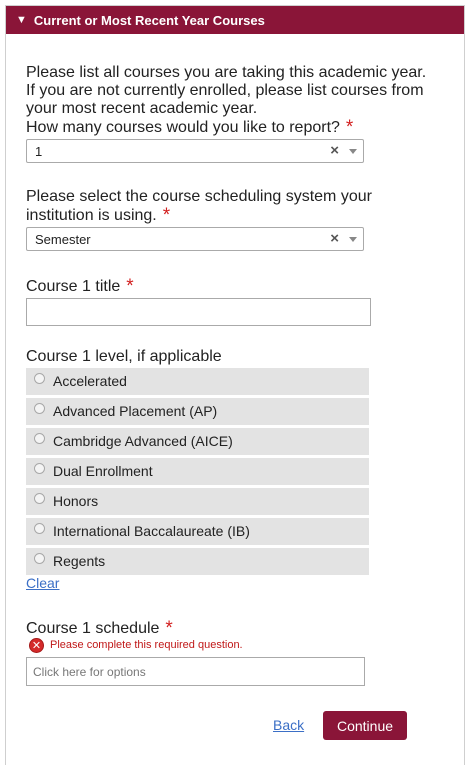  I want to click on course-schedule-select: Click here for options, so click(195, 671).